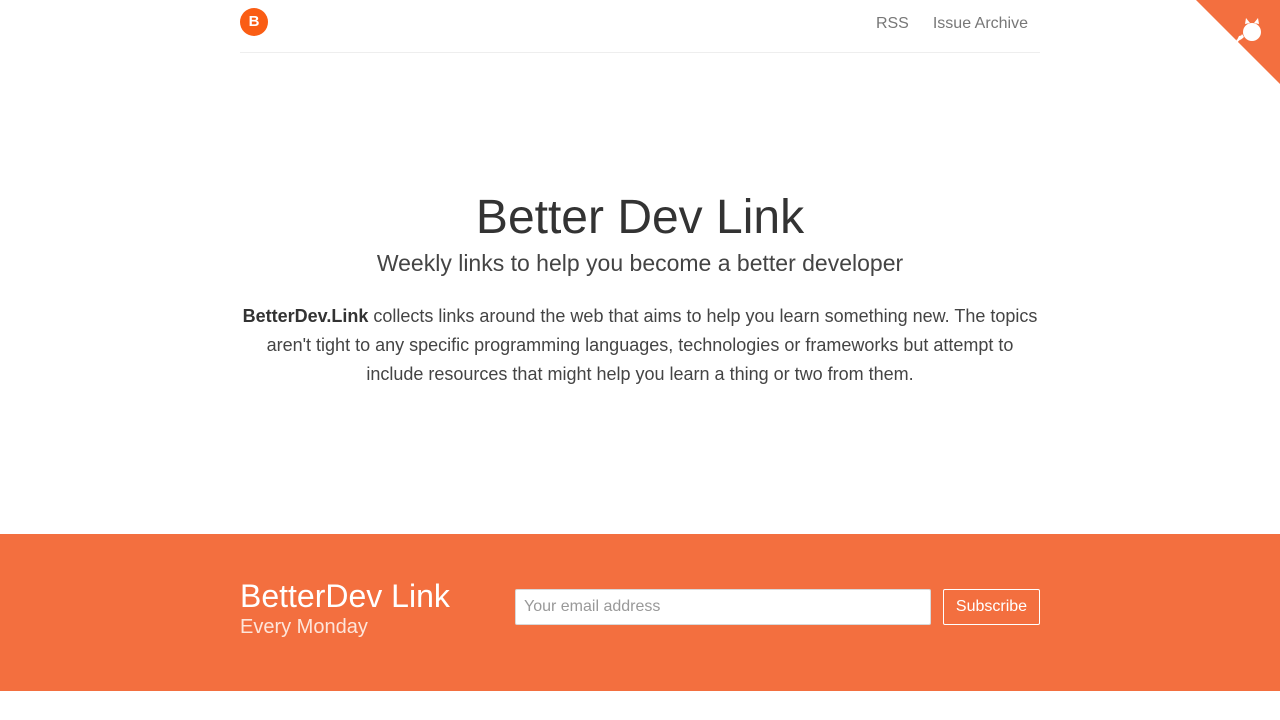  I want to click on github-octocat-icon, so click(1238, 42).